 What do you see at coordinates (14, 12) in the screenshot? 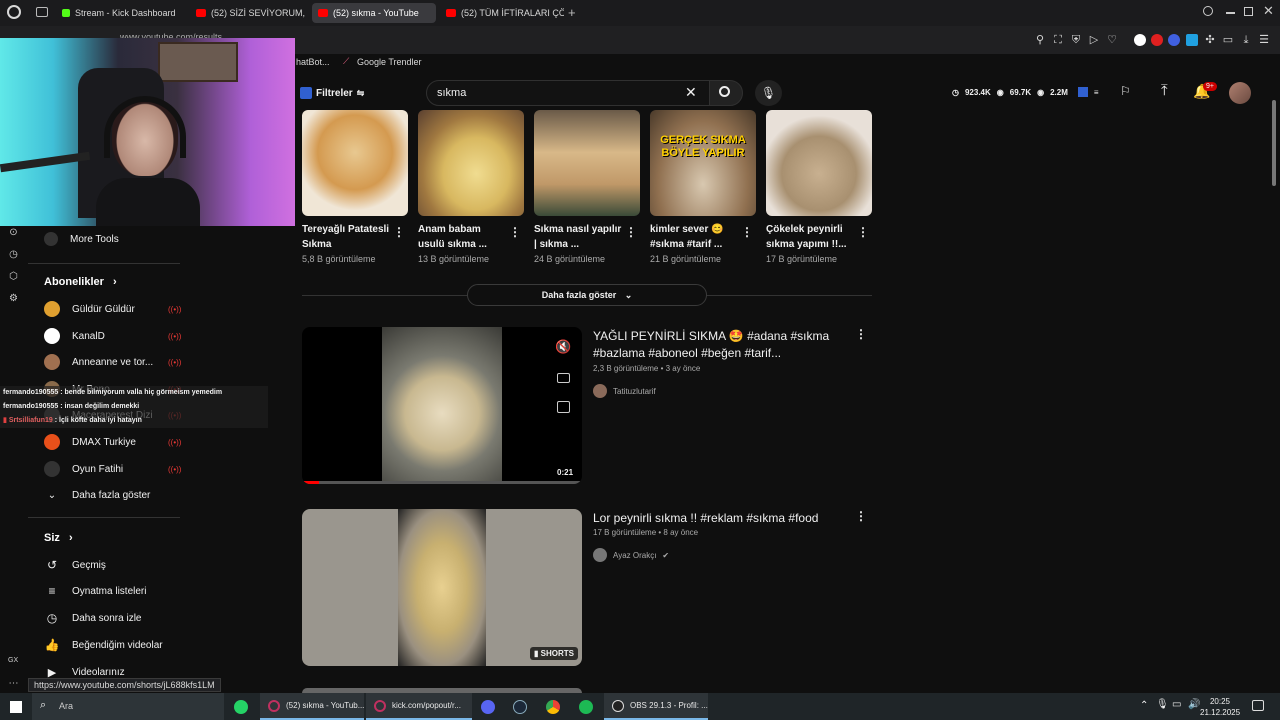
I see `opera-gx-logo-icon` at bounding box center [14, 12].